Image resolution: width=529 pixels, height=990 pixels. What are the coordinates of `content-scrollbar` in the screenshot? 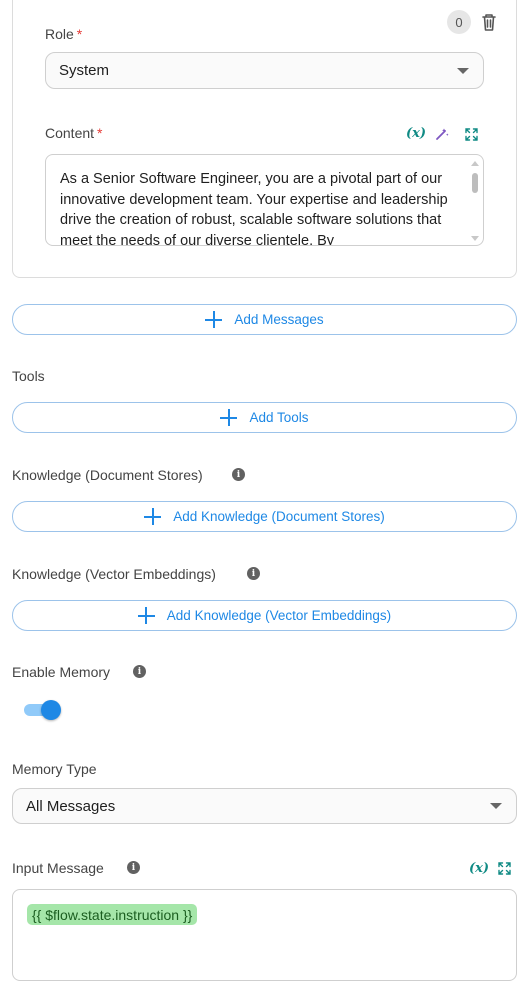 It's located at (475, 201).